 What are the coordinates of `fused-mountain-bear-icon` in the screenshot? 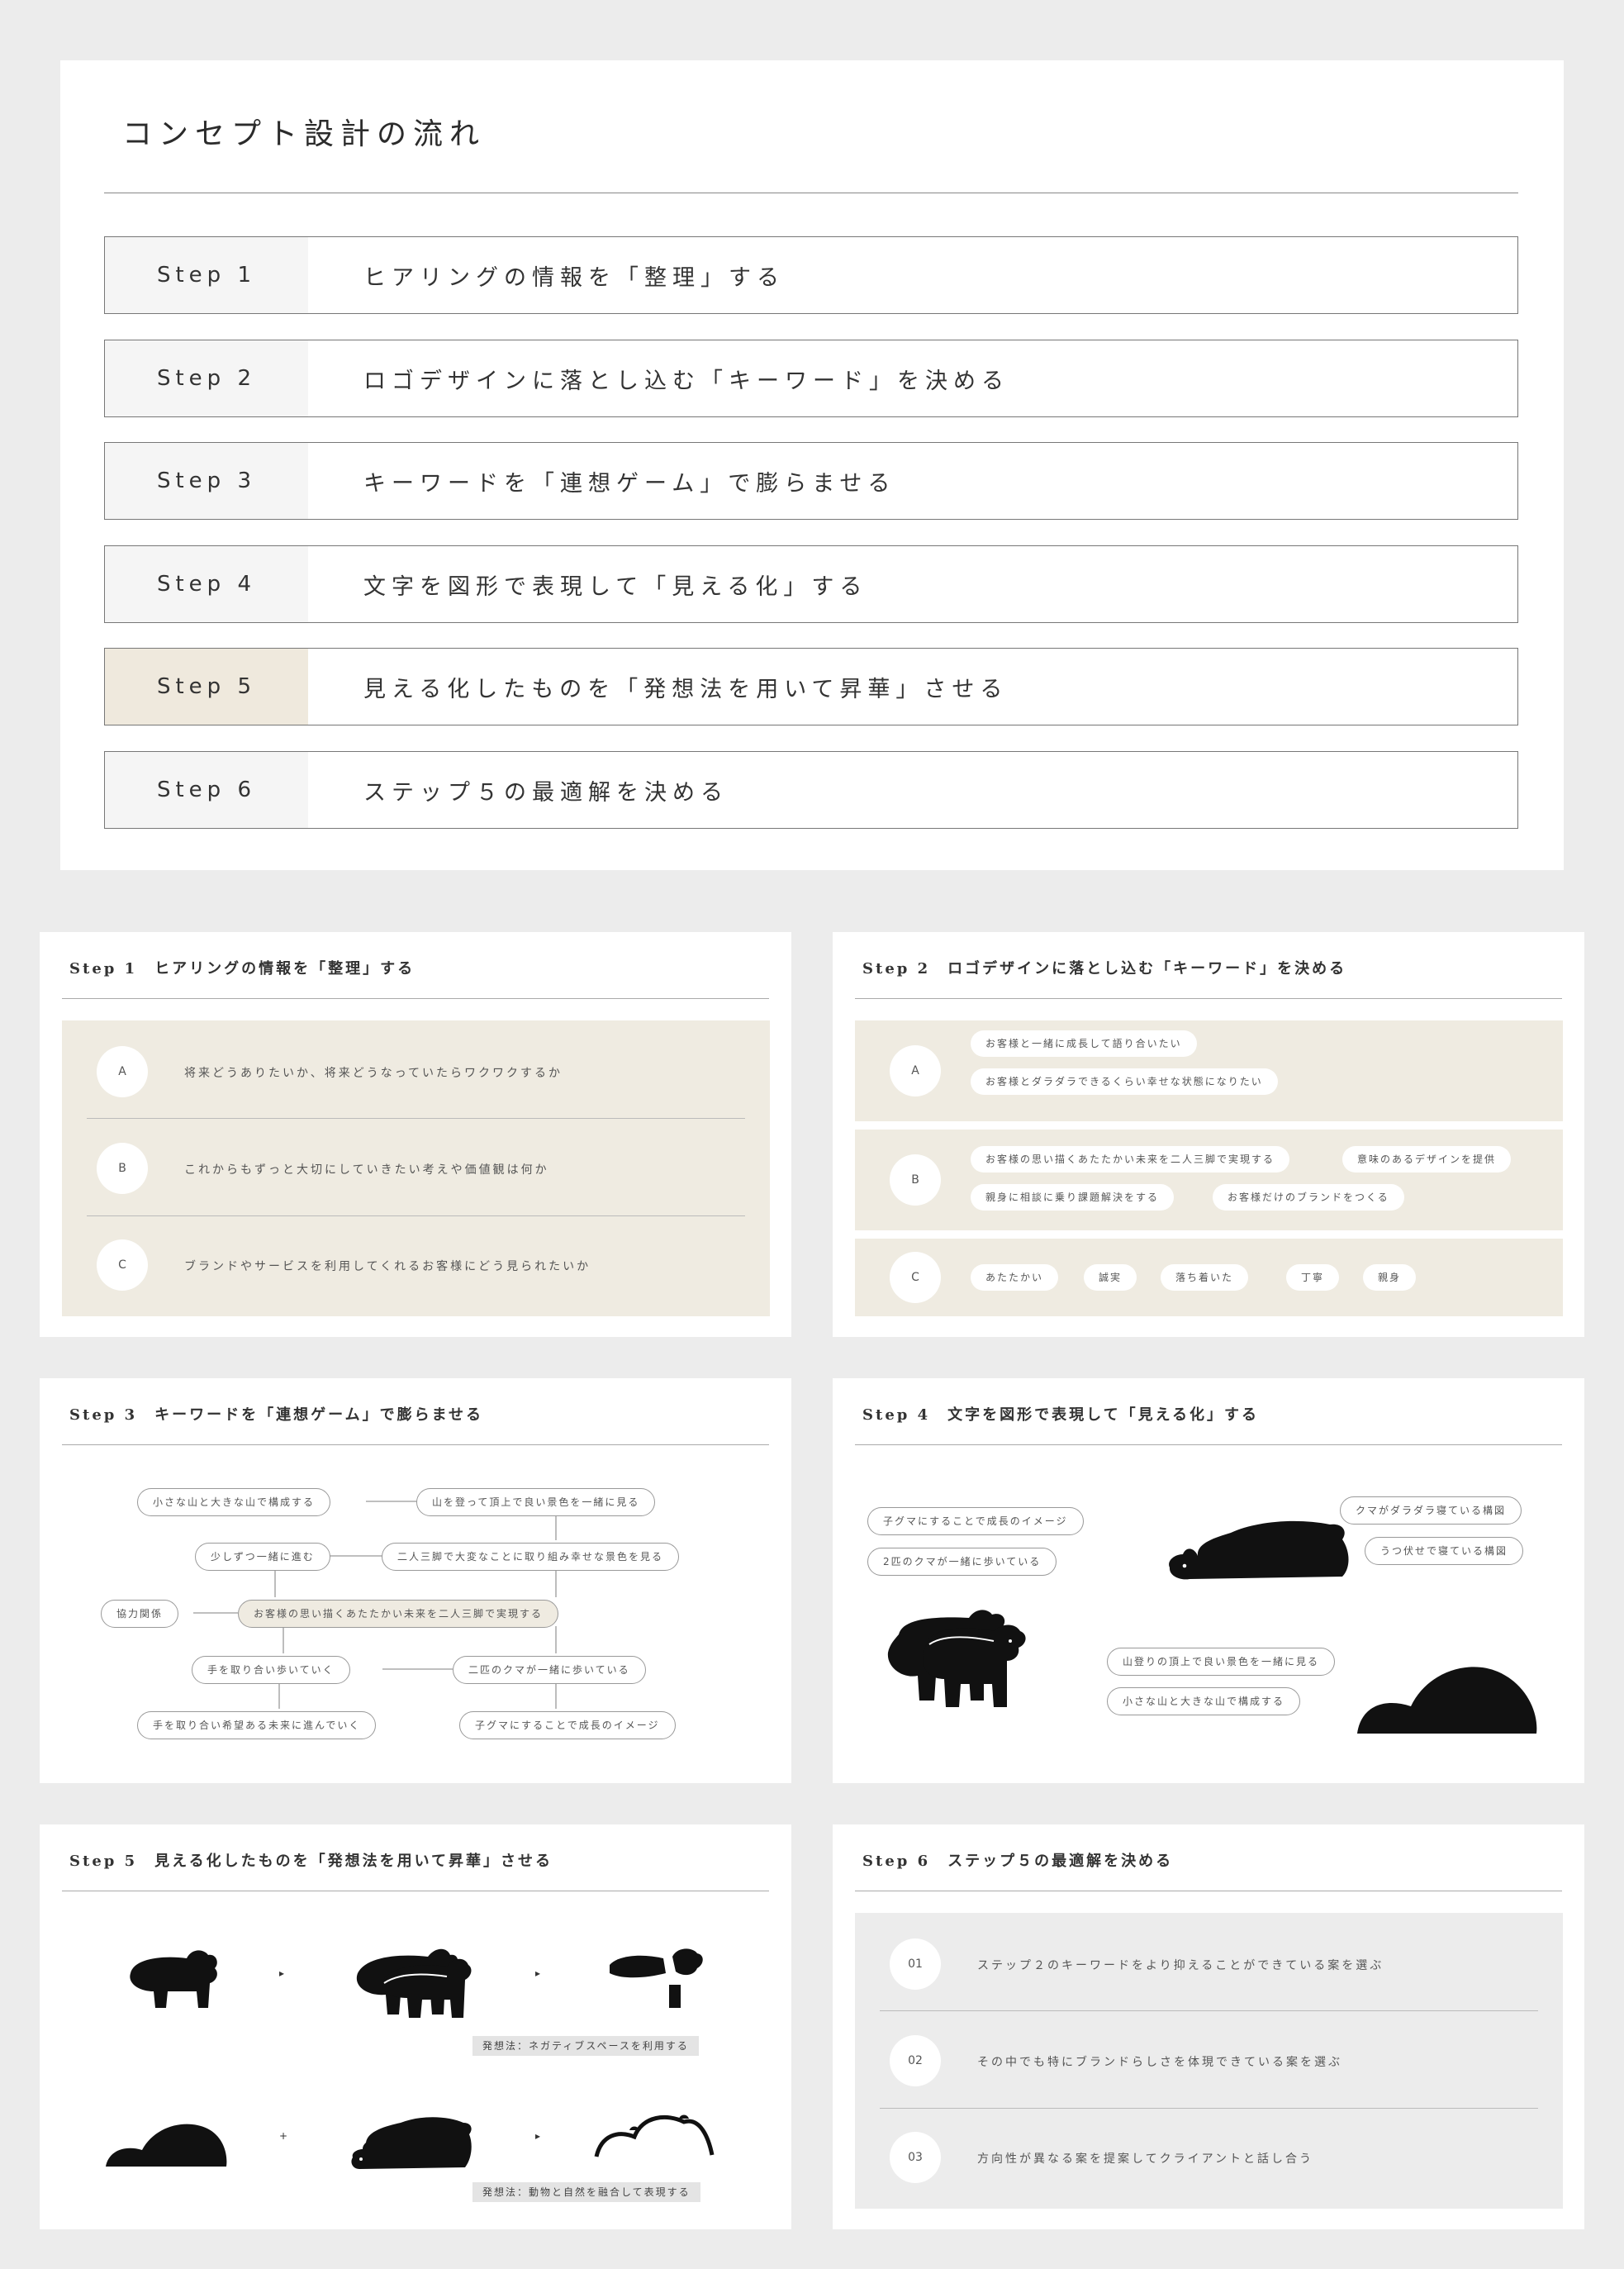 It's located at (654, 2135).